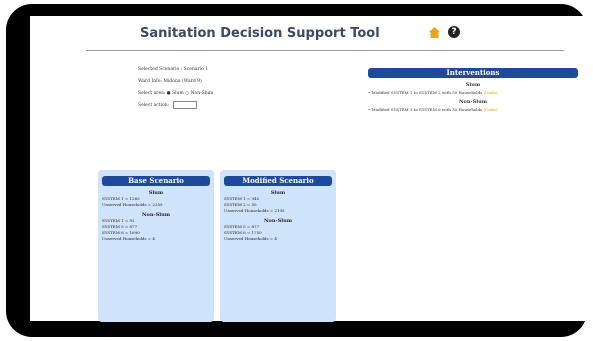 This screenshot has width=593, height=341. Describe the element at coordinates (473, 102) in the screenshot. I see `interventions-nonslum-heading: Non-Slum` at that location.